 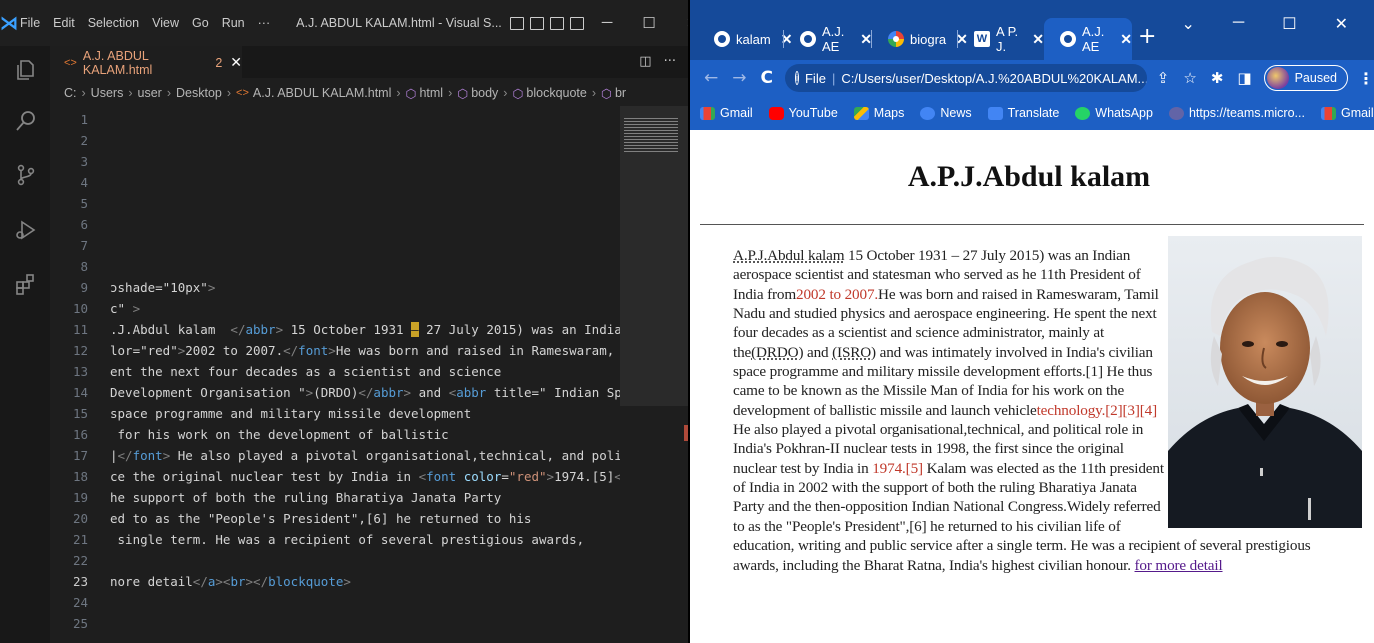 What do you see at coordinates (1305, 78) in the screenshot?
I see `profile-button: Paused` at bounding box center [1305, 78].